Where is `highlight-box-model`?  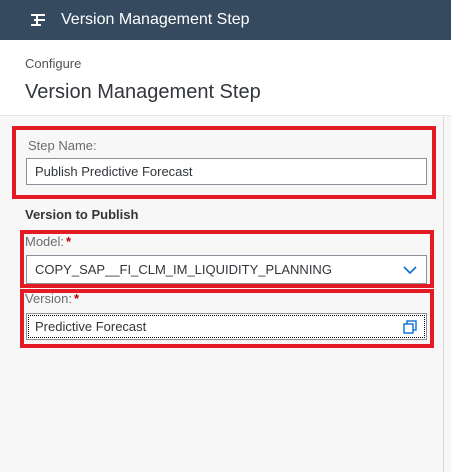 highlight-box-model is located at coordinates (227, 259).